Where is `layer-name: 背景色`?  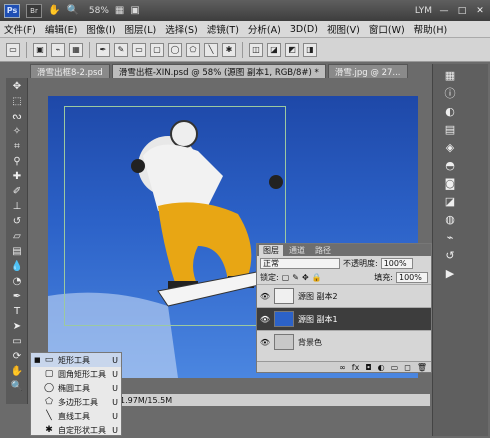
layer-name: 背景色 is located at coordinates (310, 342).